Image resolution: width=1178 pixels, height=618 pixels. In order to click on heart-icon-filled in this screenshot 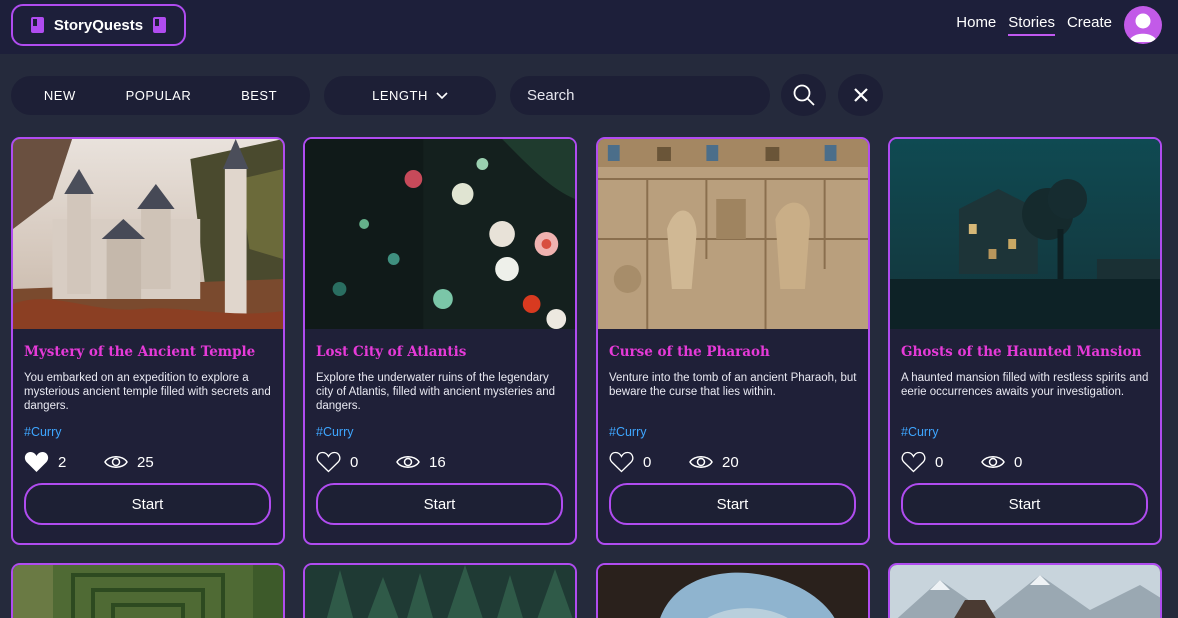, I will do `click(36, 462)`.